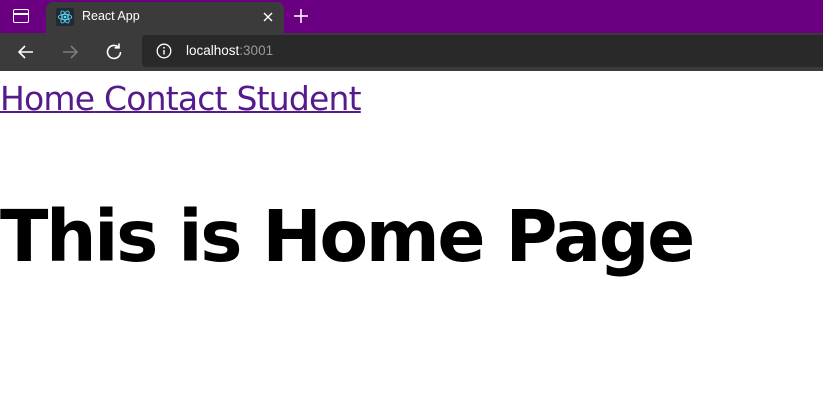  I want to click on url-port: :3001, so click(256, 50).